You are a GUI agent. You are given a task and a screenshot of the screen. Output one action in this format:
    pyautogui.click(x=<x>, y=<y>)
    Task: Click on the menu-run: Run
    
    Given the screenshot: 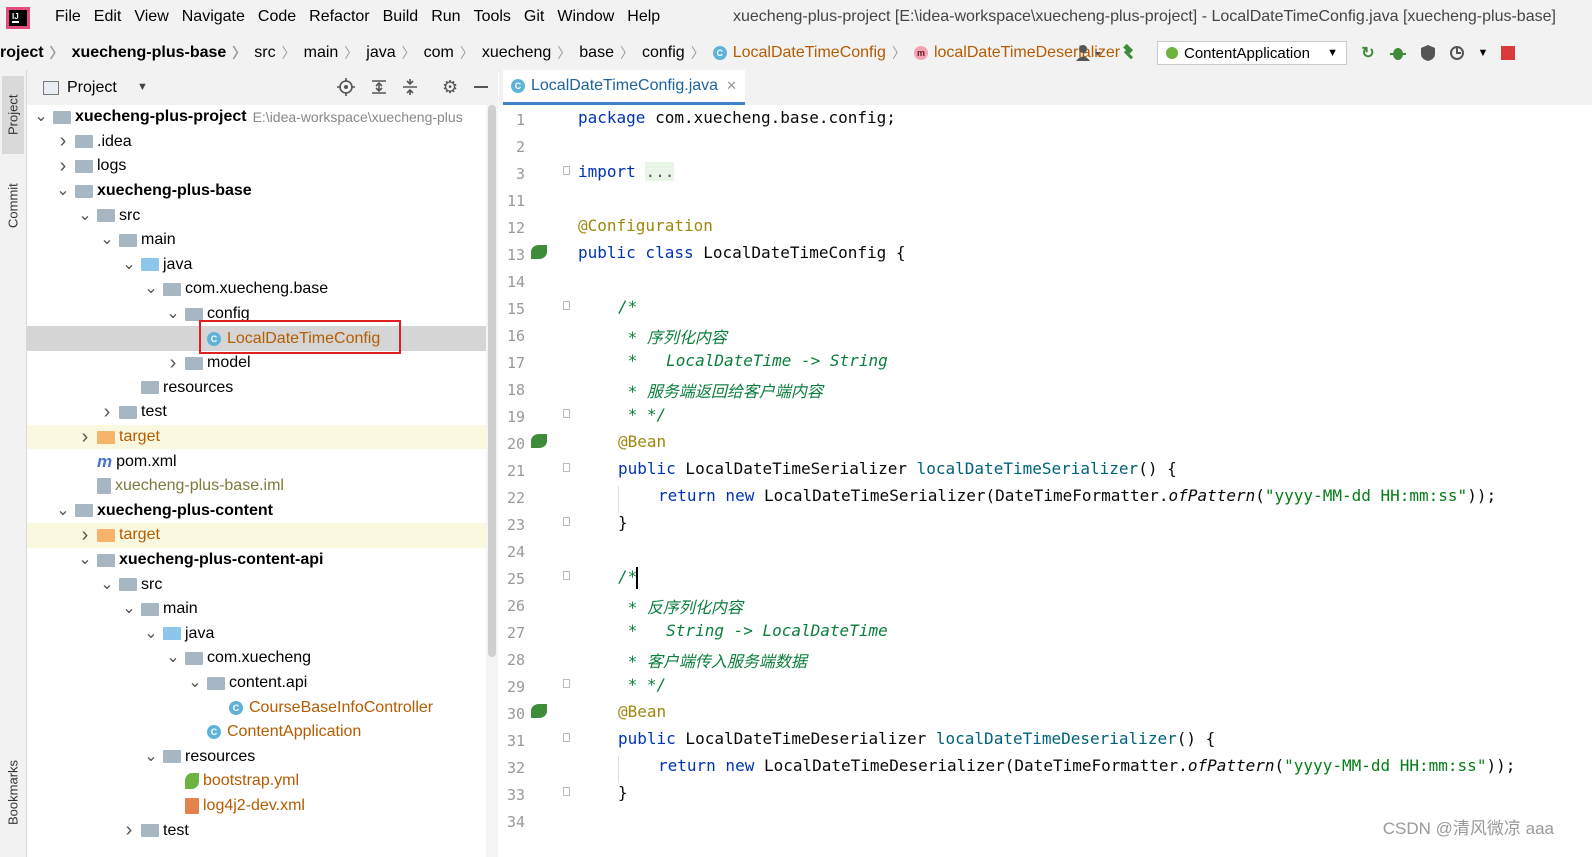 What is the action you would take?
    pyautogui.click(x=445, y=17)
    